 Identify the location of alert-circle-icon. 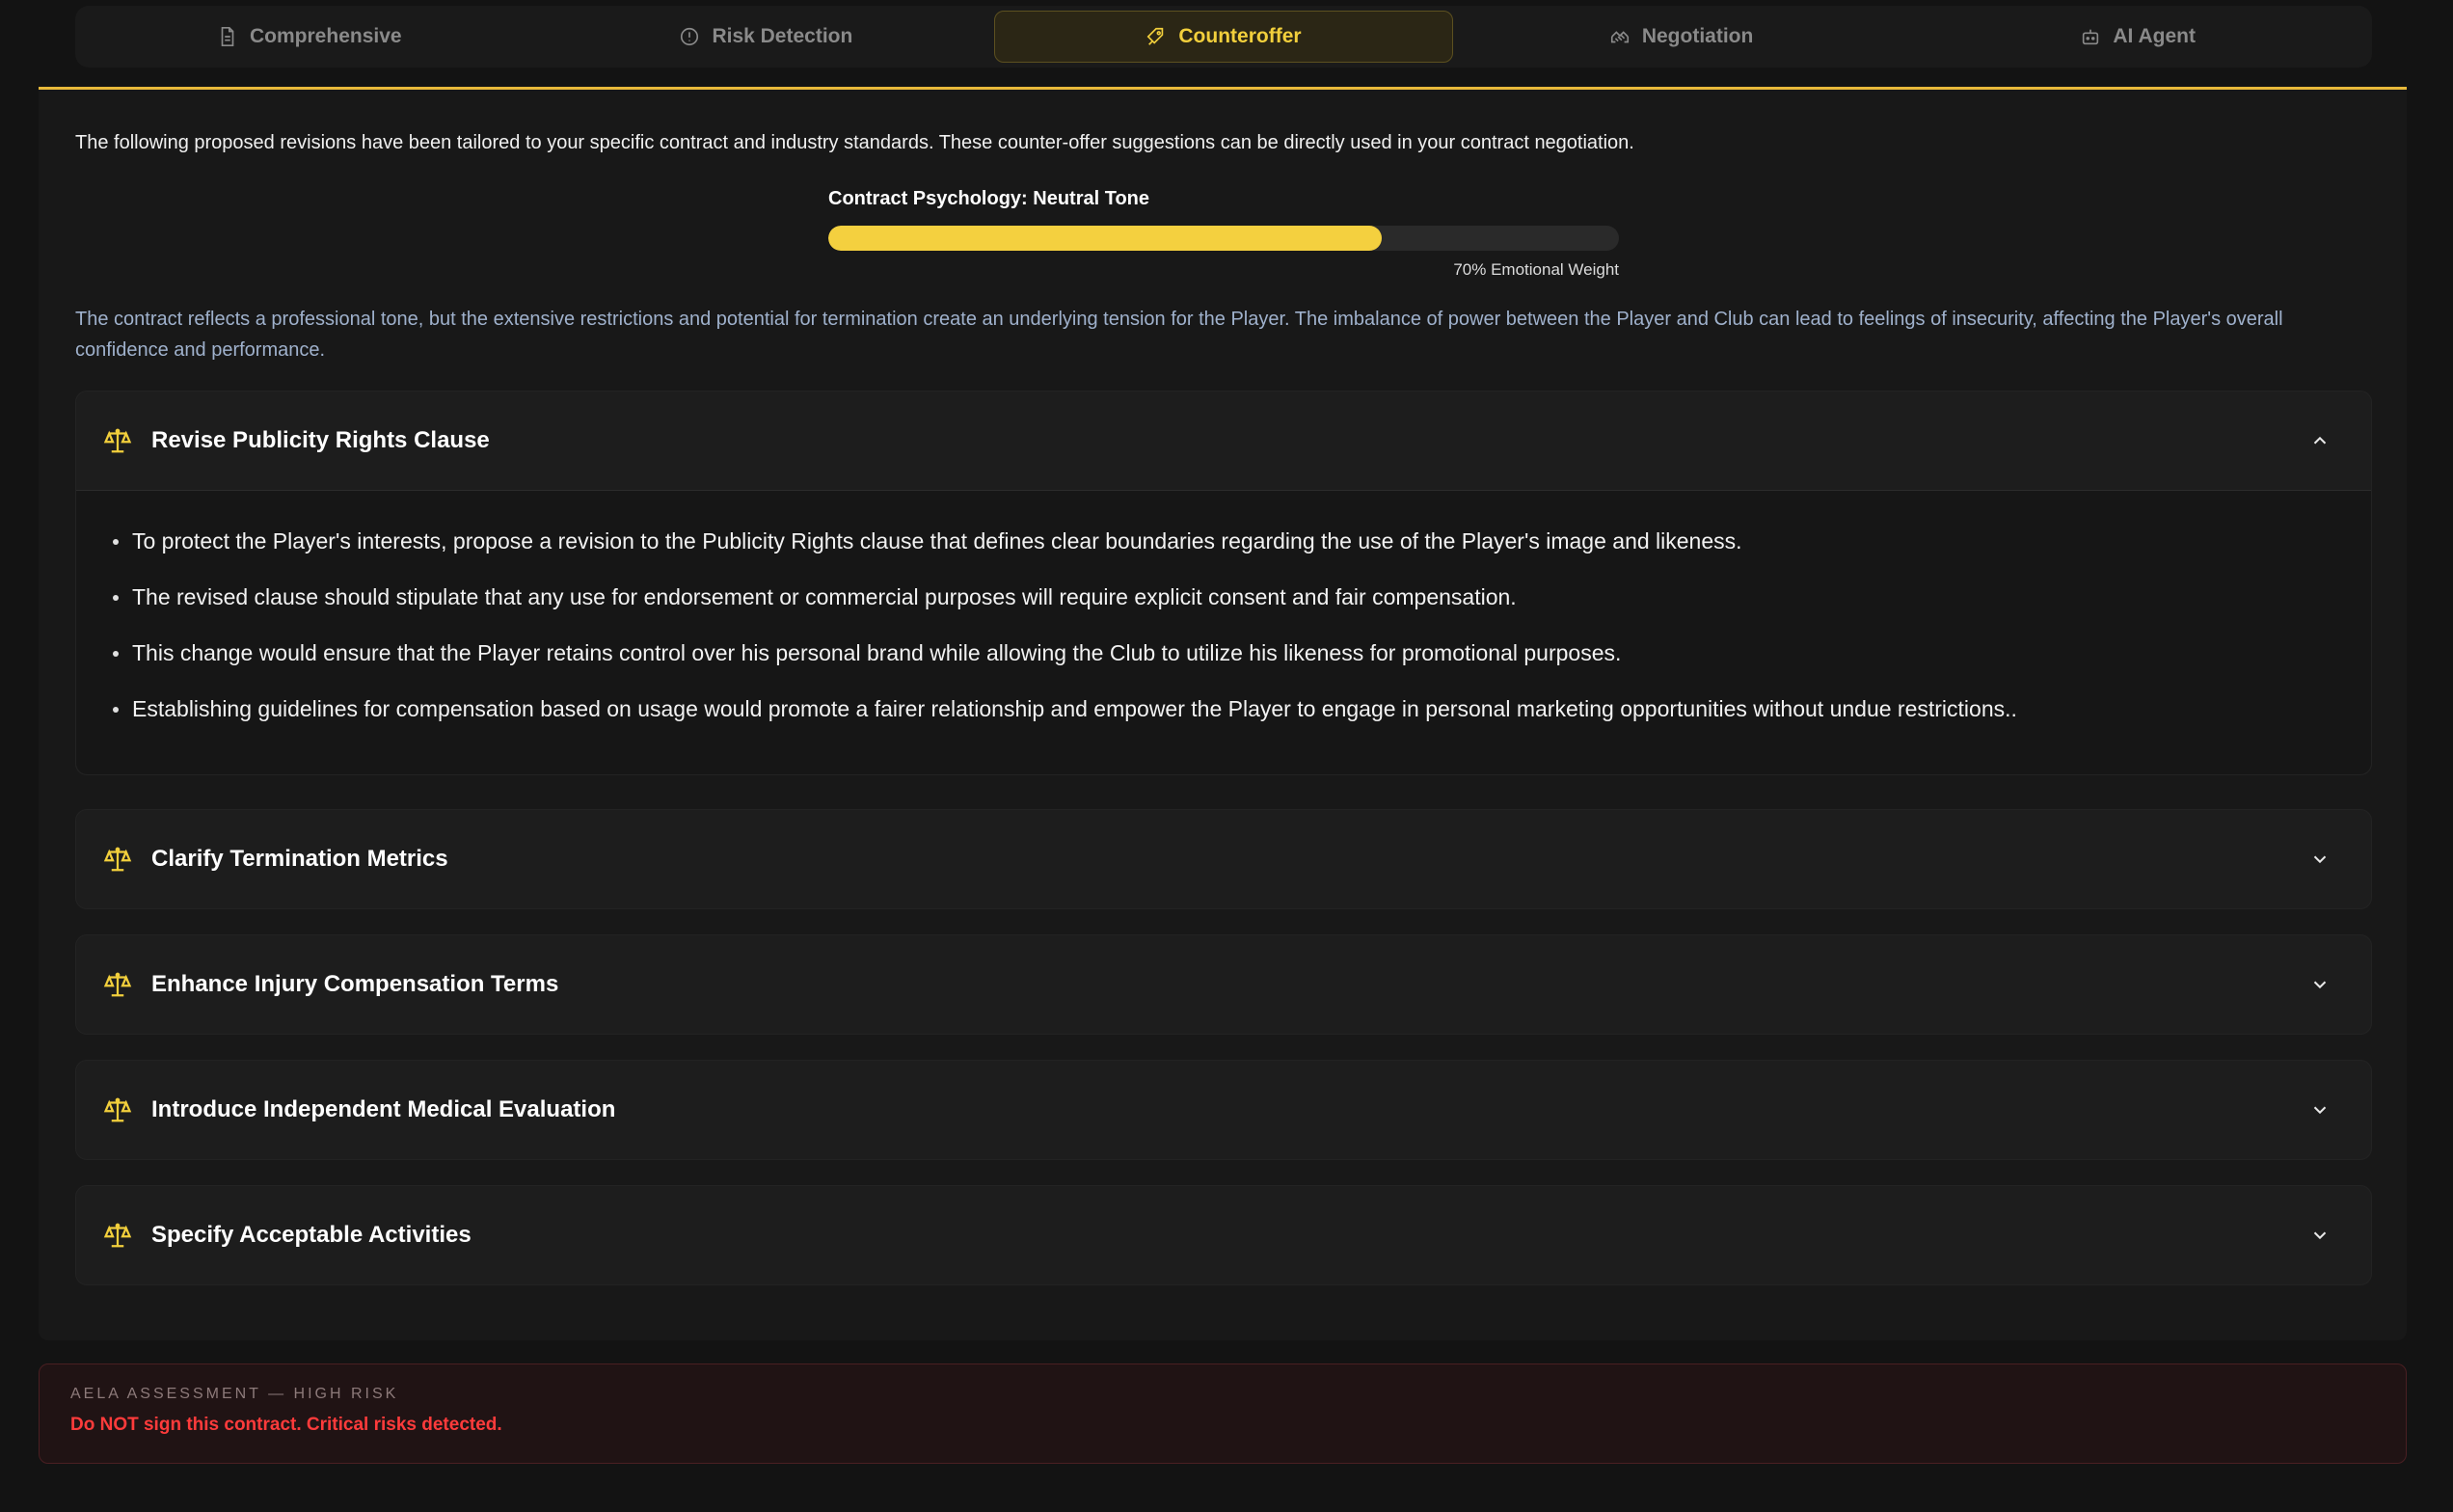
(690, 36).